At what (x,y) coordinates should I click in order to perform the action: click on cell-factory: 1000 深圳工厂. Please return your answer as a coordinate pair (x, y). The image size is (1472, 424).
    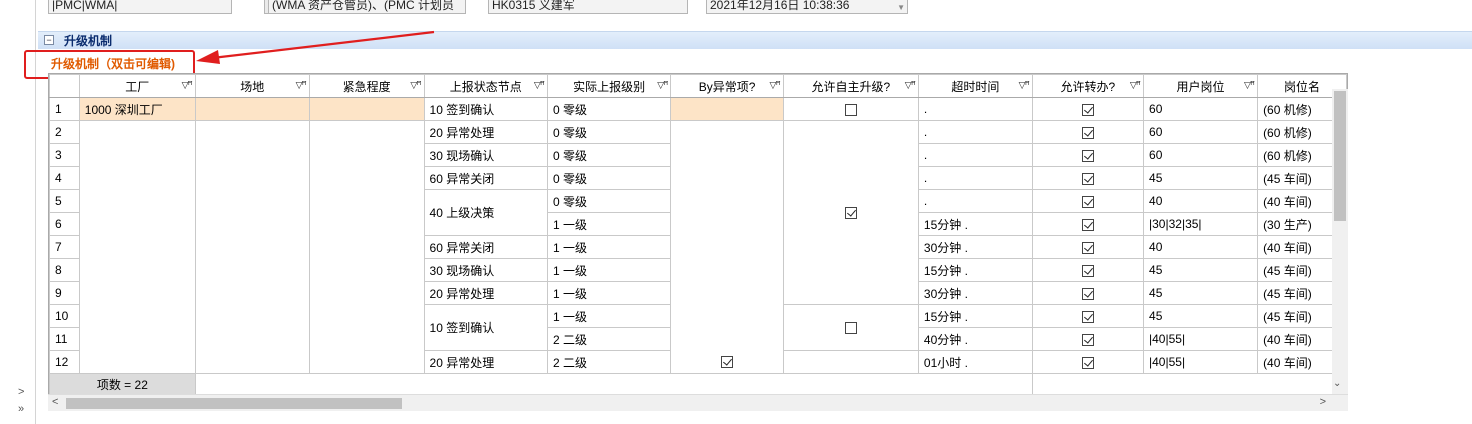
    Looking at the image, I should click on (137, 109).